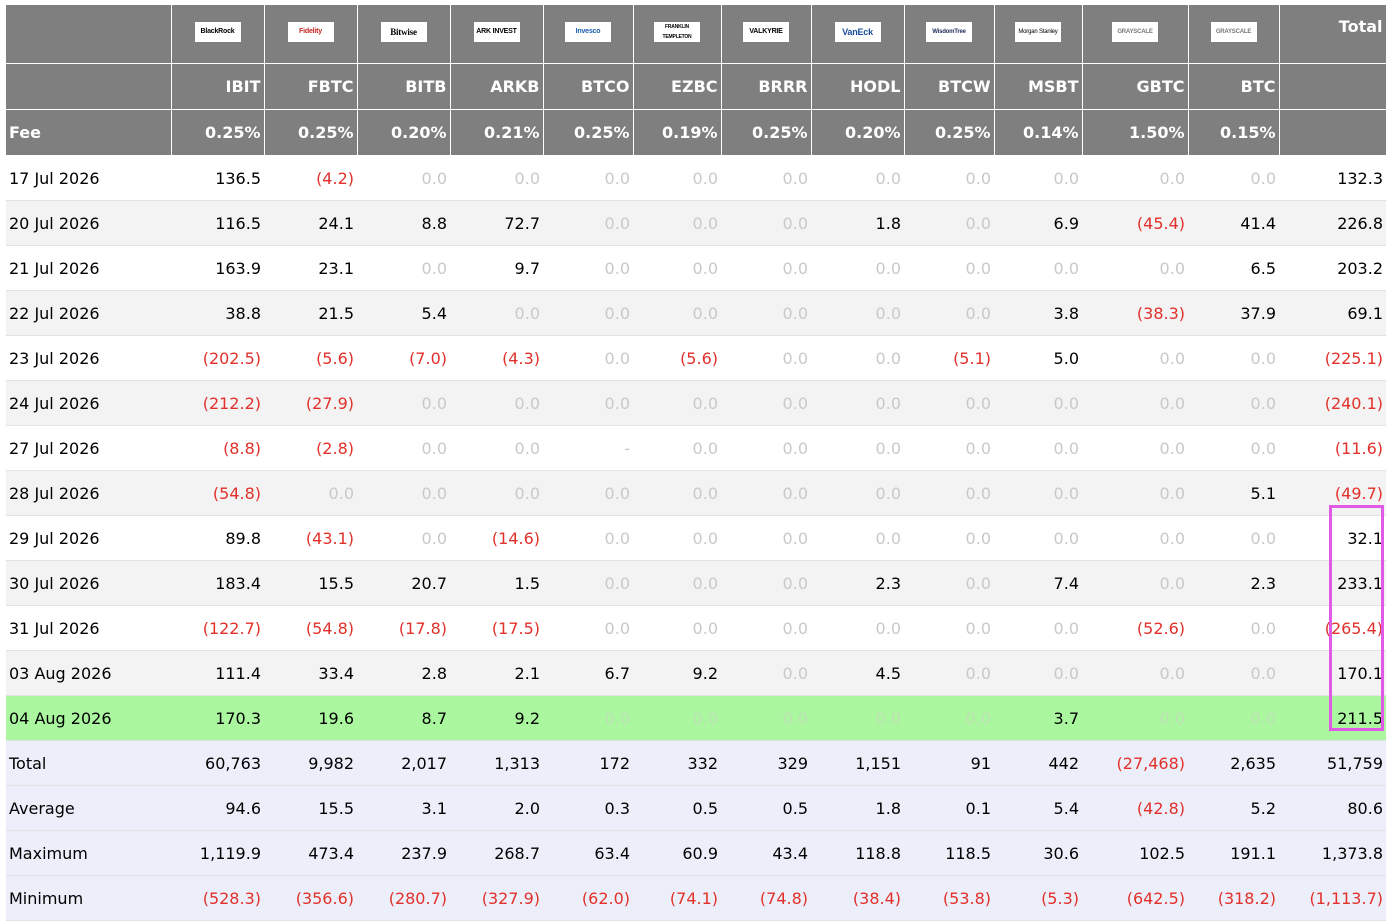 Image resolution: width=1393 pixels, height=921 pixels. I want to click on fee-label: Fee, so click(89, 132).